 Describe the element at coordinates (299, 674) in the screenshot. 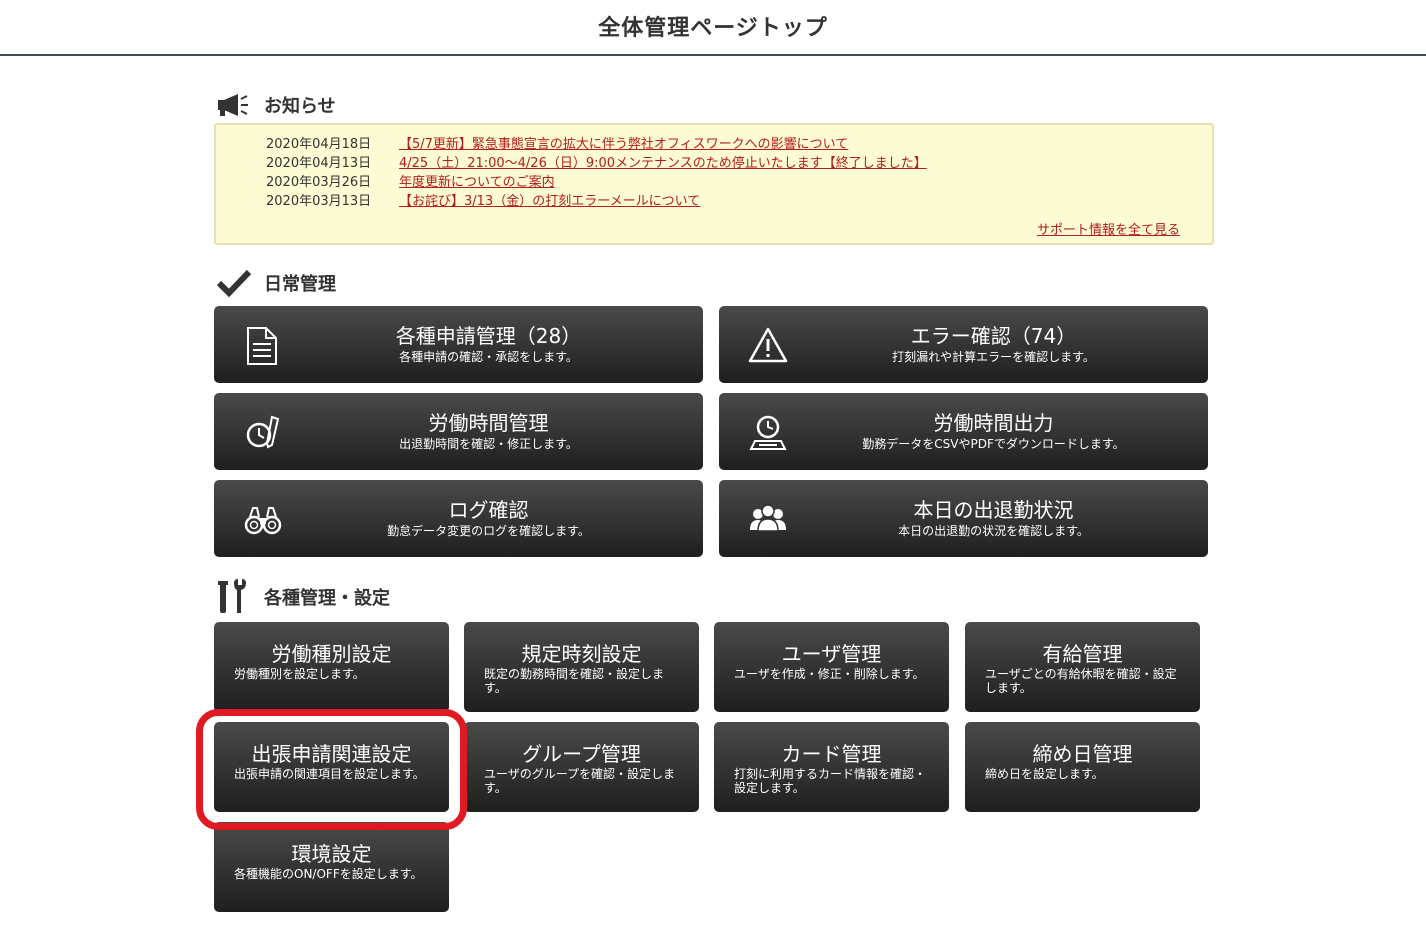

I see `button-description: 労働種別を設定します。` at that location.